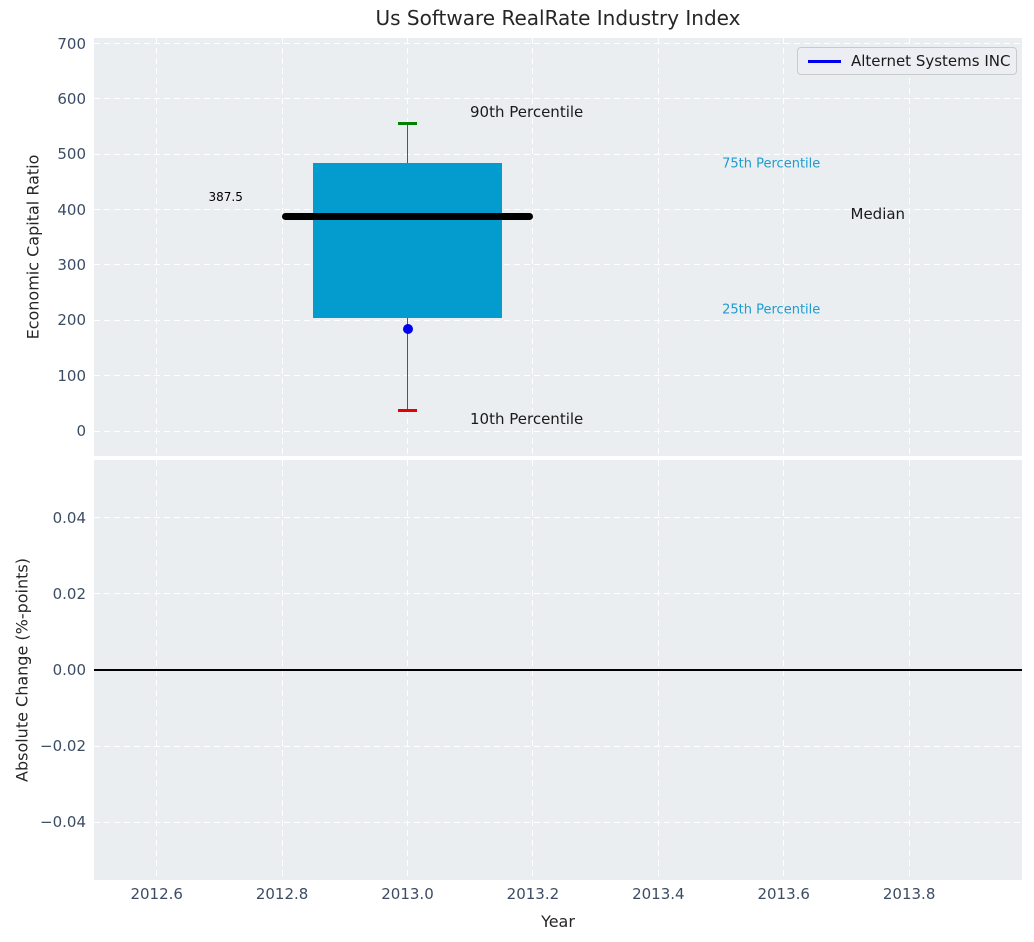 Image resolution: width=1034 pixels, height=942 pixels. I want to click on iqr-box, so click(407, 240).